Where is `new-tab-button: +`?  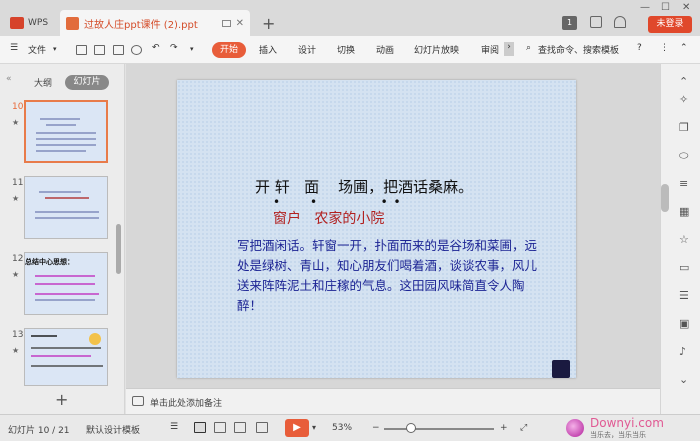
new-tab-button: + is located at coordinates (268, 23).